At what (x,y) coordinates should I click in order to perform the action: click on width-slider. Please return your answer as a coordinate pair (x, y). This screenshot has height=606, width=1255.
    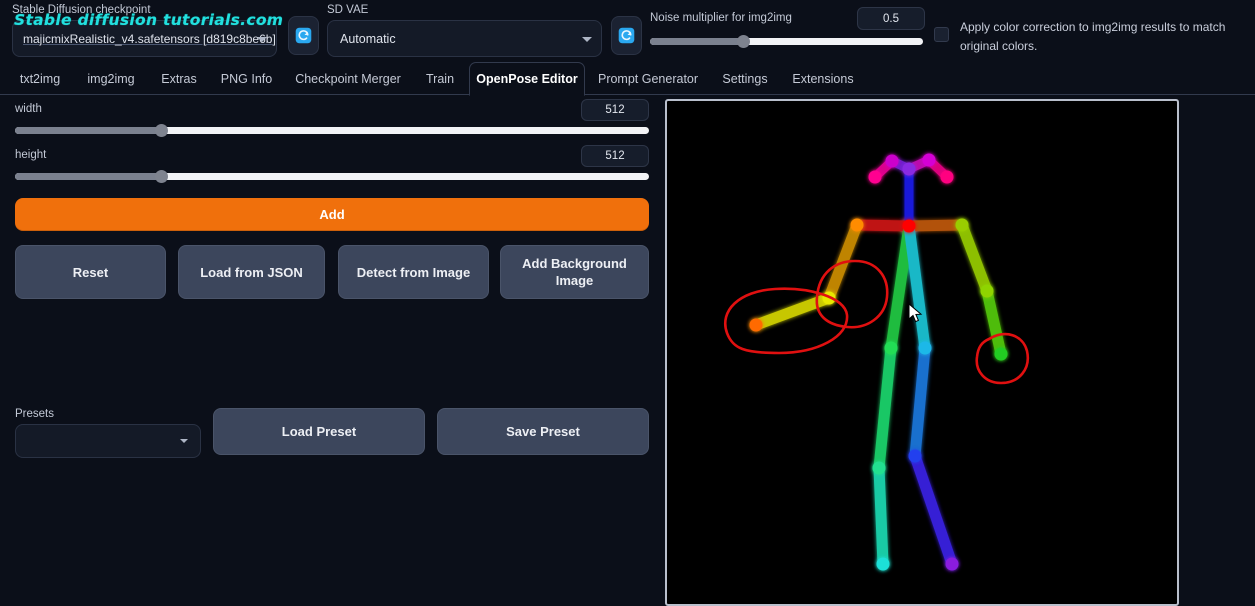
    Looking at the image, I should click on (332, 130).